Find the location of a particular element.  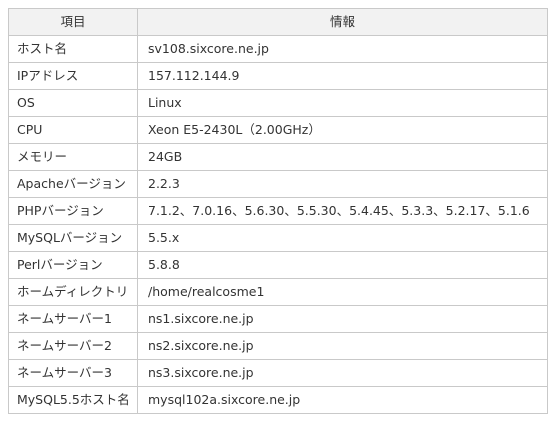

table-row: Apacheバージョン 2.2.3 is located at coordinates (278, 184).